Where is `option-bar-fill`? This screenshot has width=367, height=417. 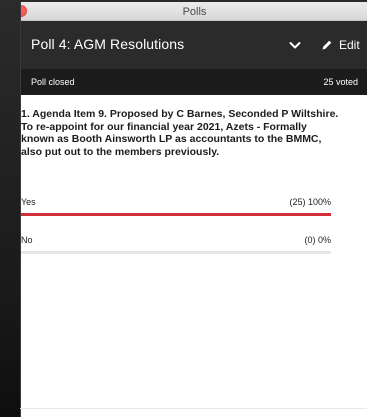
option-bar-fill is located at coordinates (176, 214).